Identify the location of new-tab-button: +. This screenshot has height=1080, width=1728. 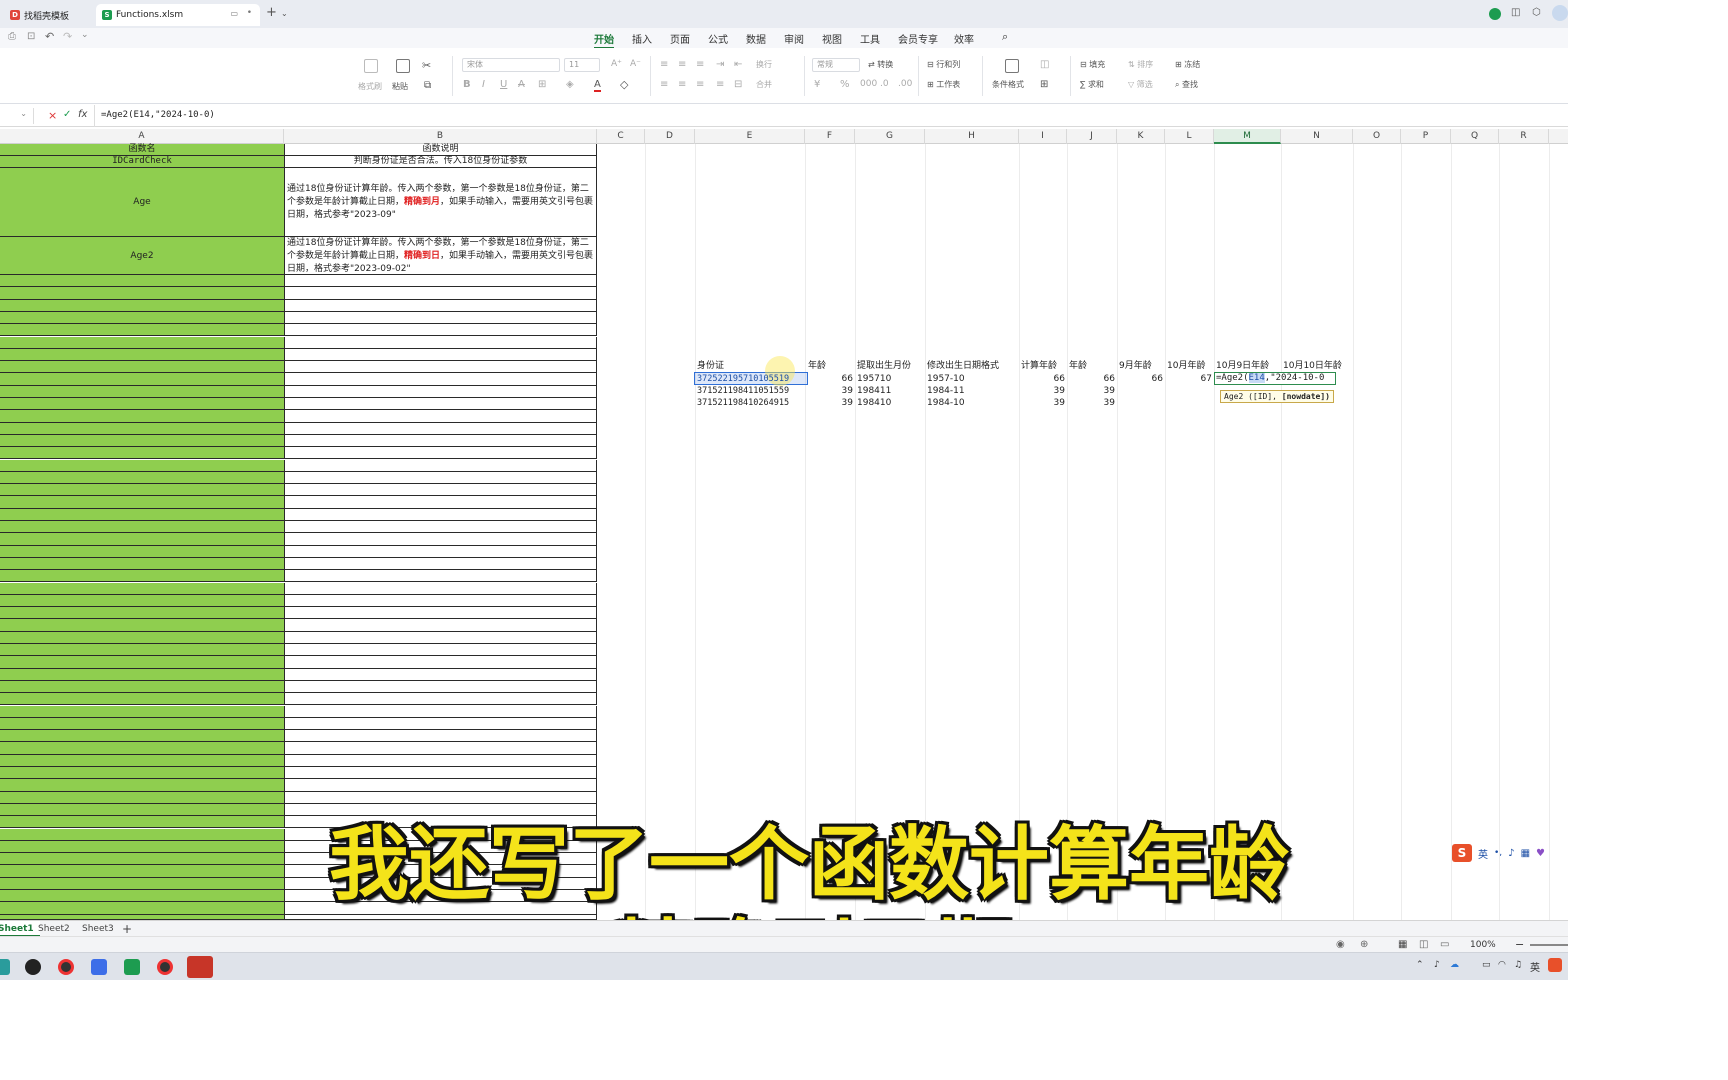
(271, 12).